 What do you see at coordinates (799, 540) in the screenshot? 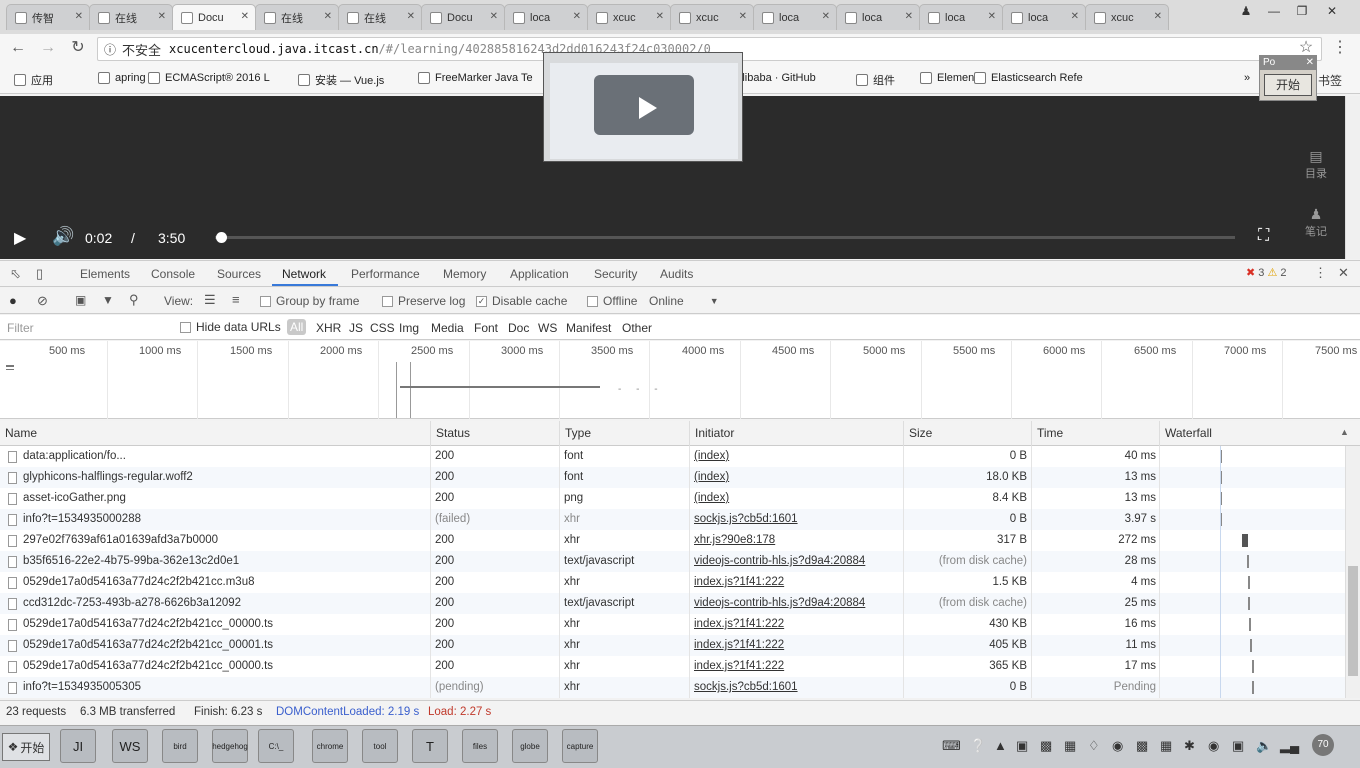
I see `cell-initiator: xhr.js?90e8:178` at bounding box center [799, 540].